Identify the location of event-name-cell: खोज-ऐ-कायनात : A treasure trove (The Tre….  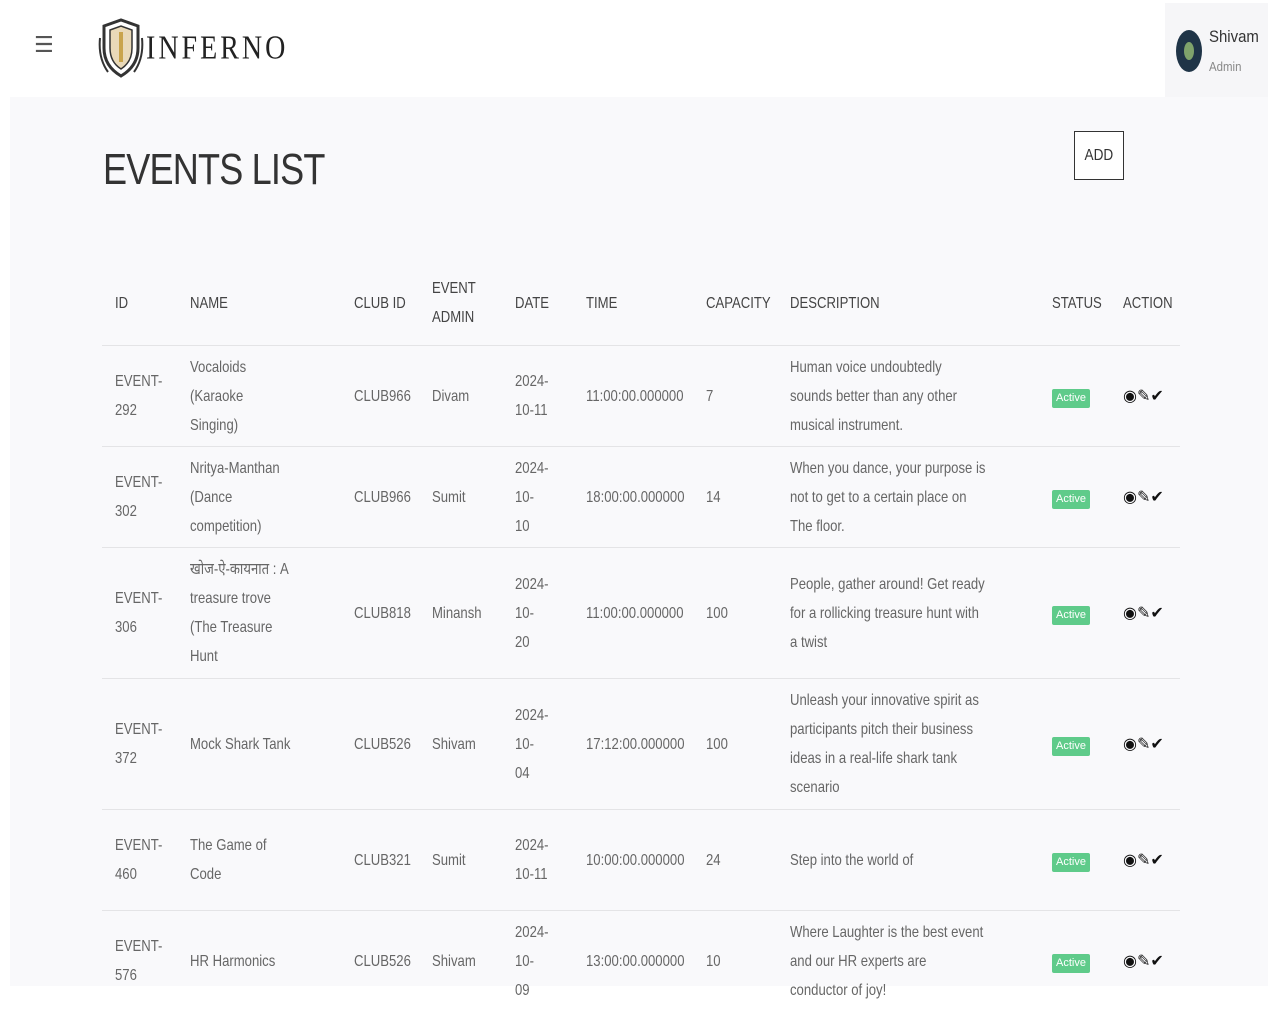
(259, 613).